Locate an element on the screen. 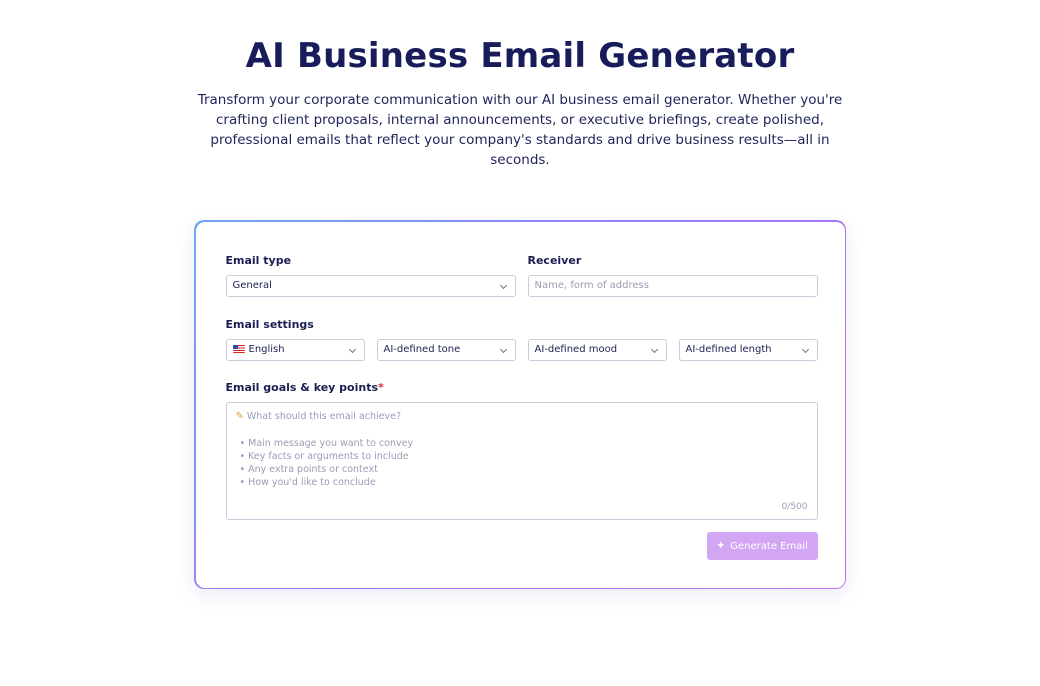 The image size is (1040, 686). goals-placeholder-head: ✎ What should this email achieve? is located at coordinates (319, 416).